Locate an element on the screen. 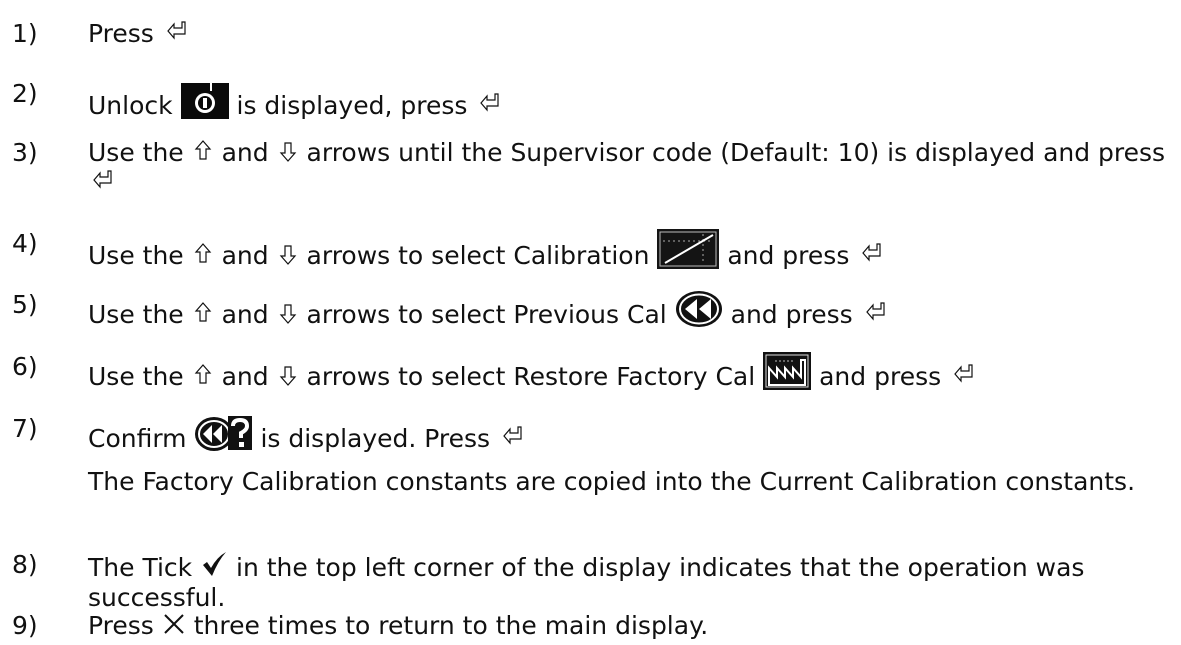  unlock-padlock-icon is located at coordinates (204, 99).